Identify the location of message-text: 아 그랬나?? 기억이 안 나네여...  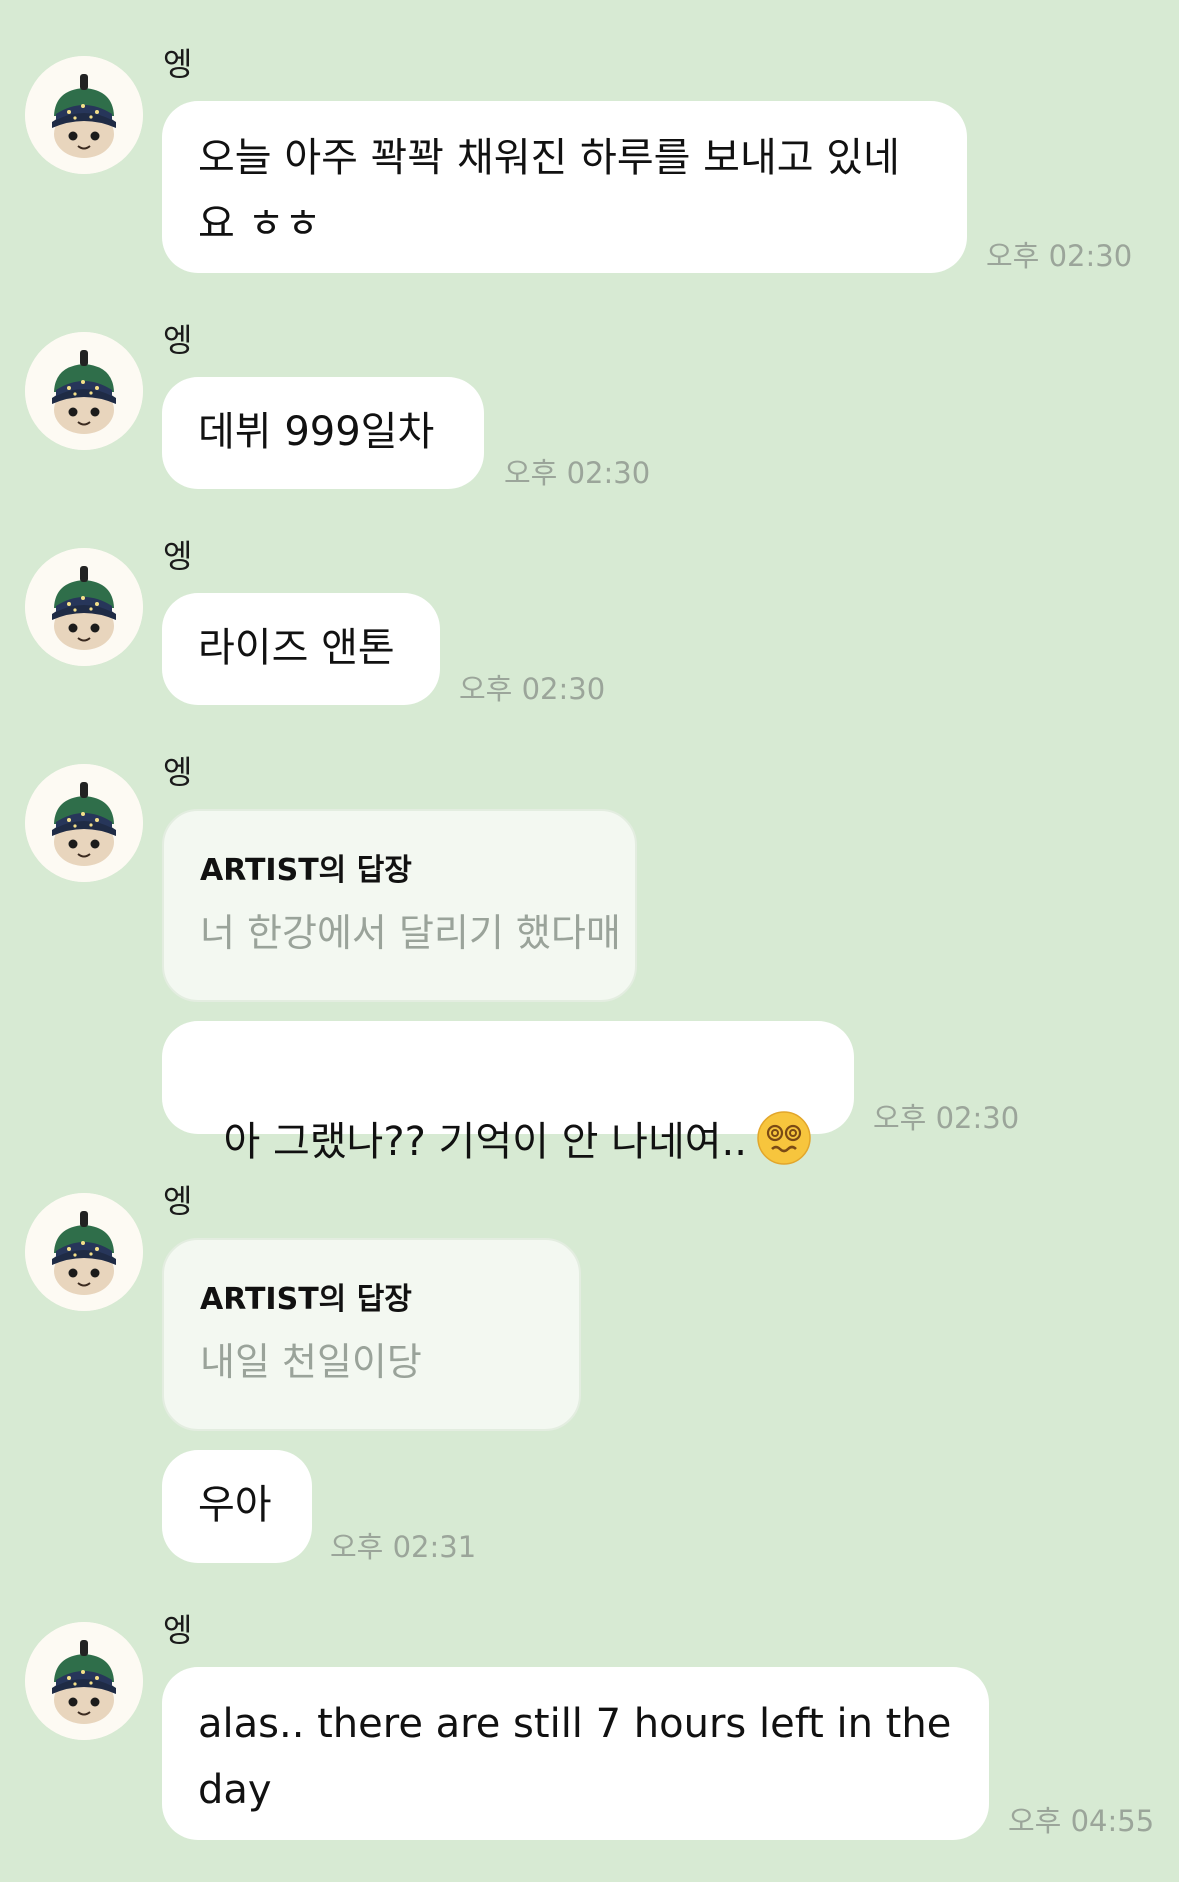
(485, 1142).